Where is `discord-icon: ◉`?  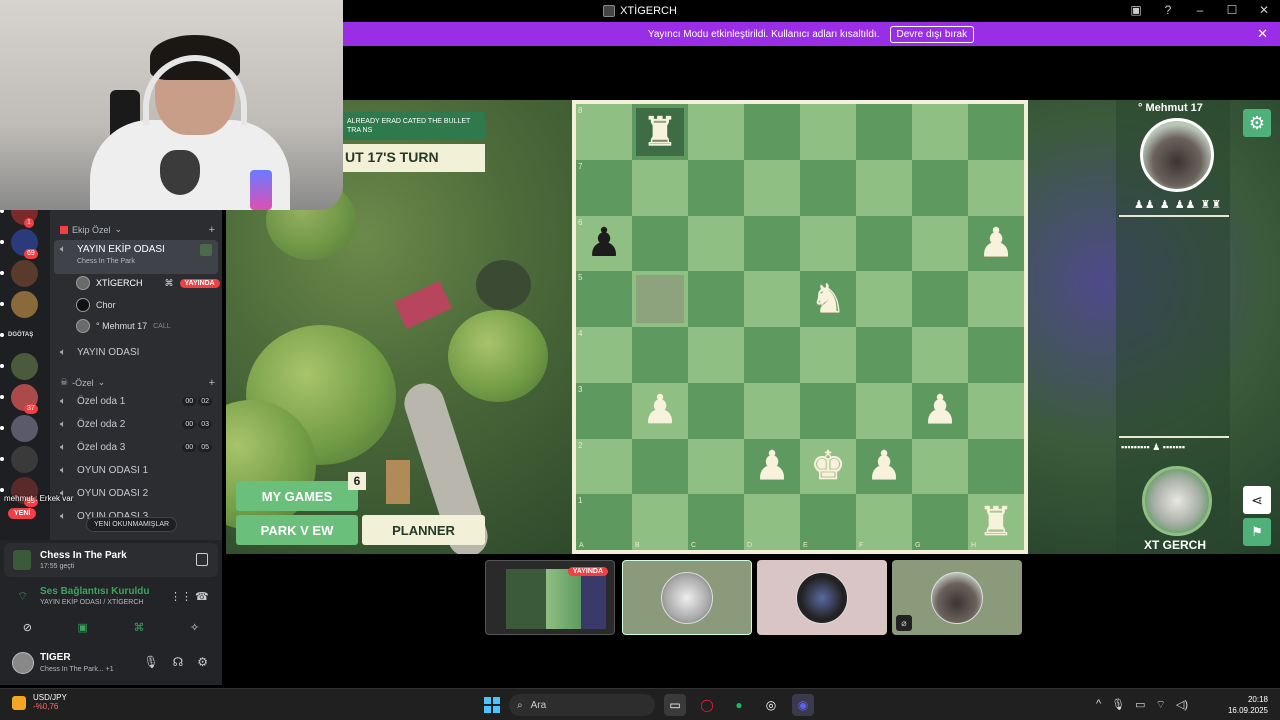
discord-icon: ◉ is located at coordinates (803, 705).